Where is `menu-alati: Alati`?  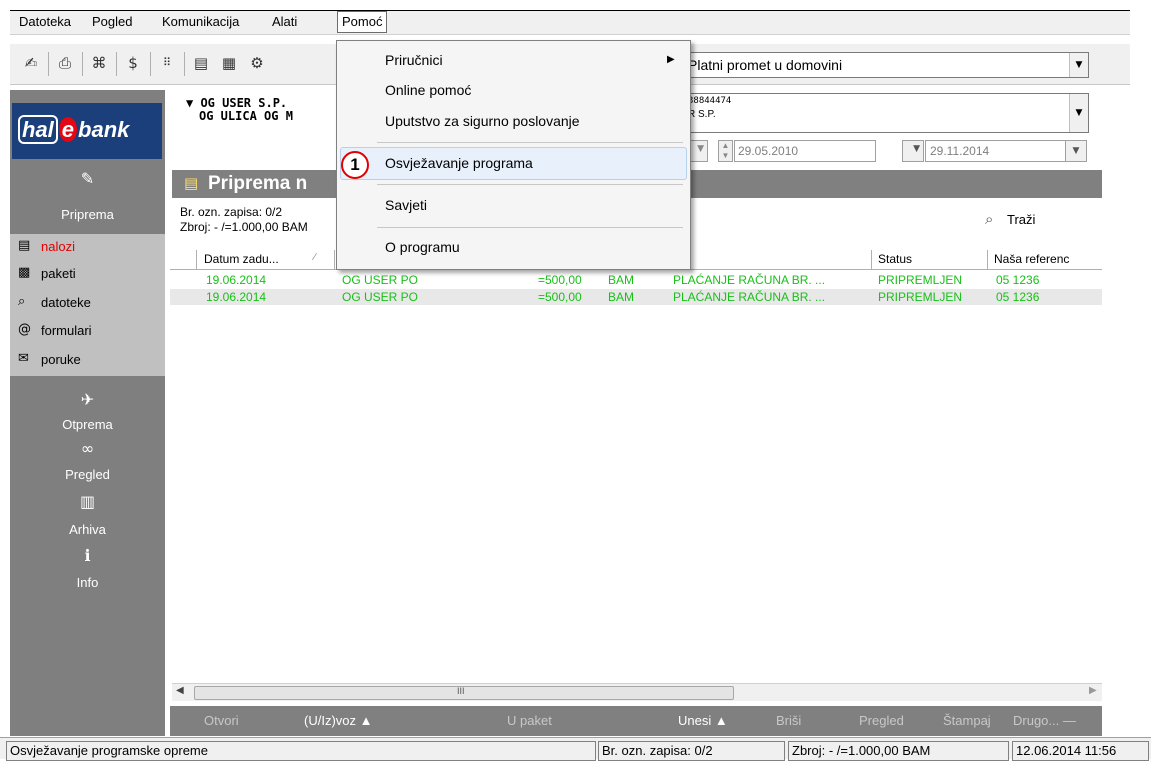
menu-alati: Alati is located at coordinates (284, 21).